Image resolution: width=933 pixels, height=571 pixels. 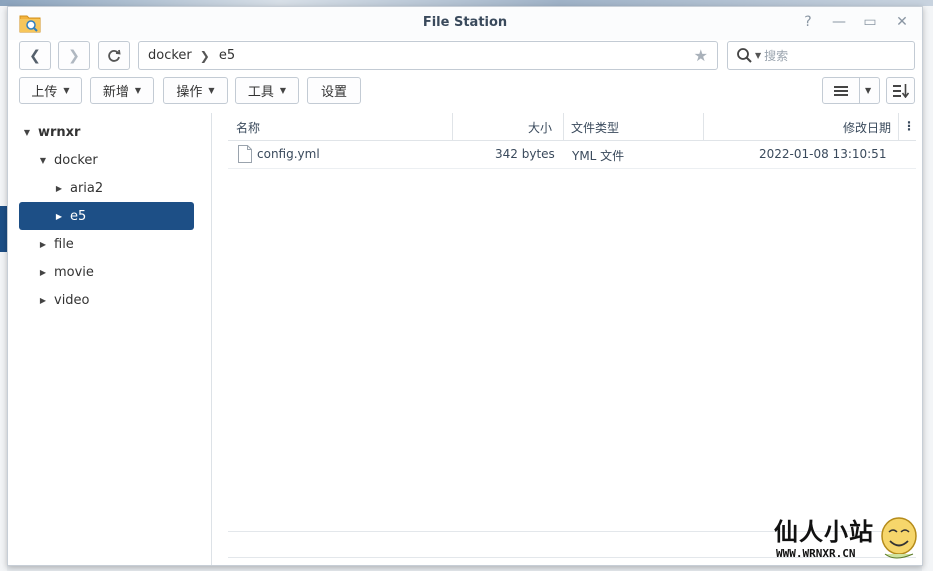 I want to click on chevron-left-icon: ❮, so click(x=35, y=55).